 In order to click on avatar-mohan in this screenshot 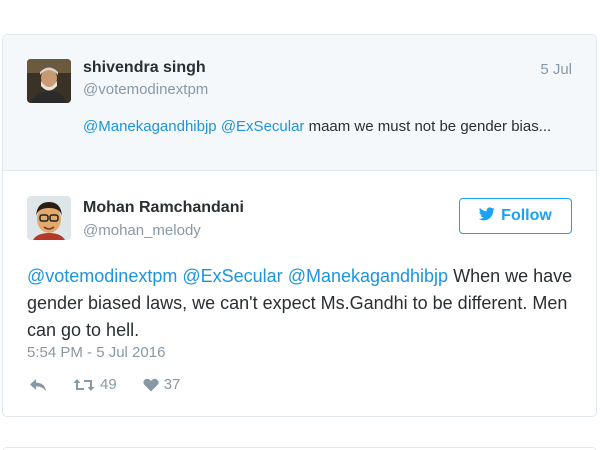, I will do `click(49, 218)`.